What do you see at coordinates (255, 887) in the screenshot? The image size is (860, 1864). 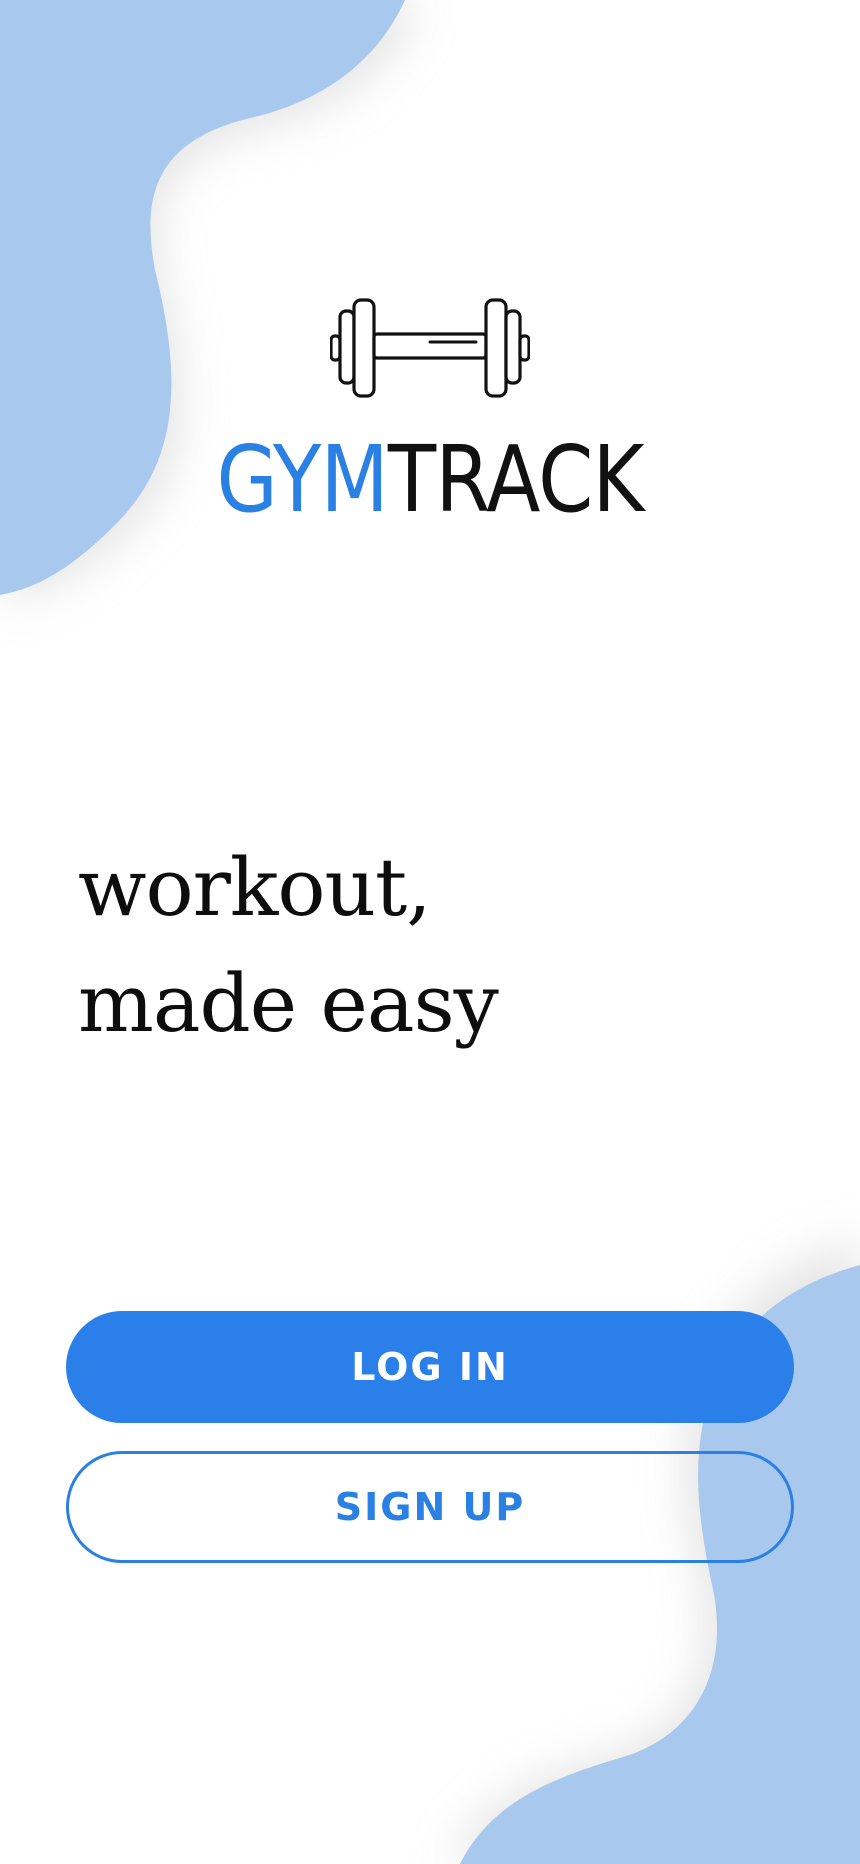 I see `tagline-line-1: workout,` at bounding box center [255, 887].